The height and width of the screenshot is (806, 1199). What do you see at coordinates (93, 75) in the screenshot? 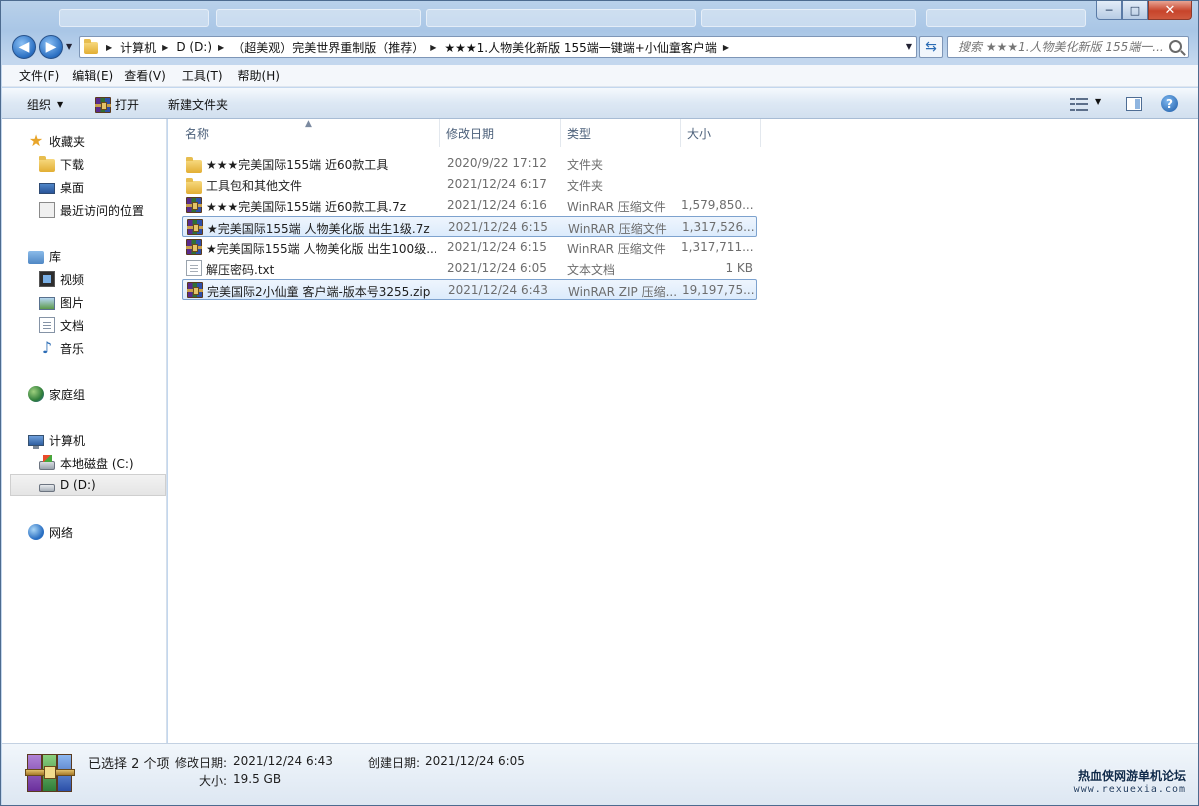
I see `menu-edit: 编辑(E)` at bounding box center [93, 75].